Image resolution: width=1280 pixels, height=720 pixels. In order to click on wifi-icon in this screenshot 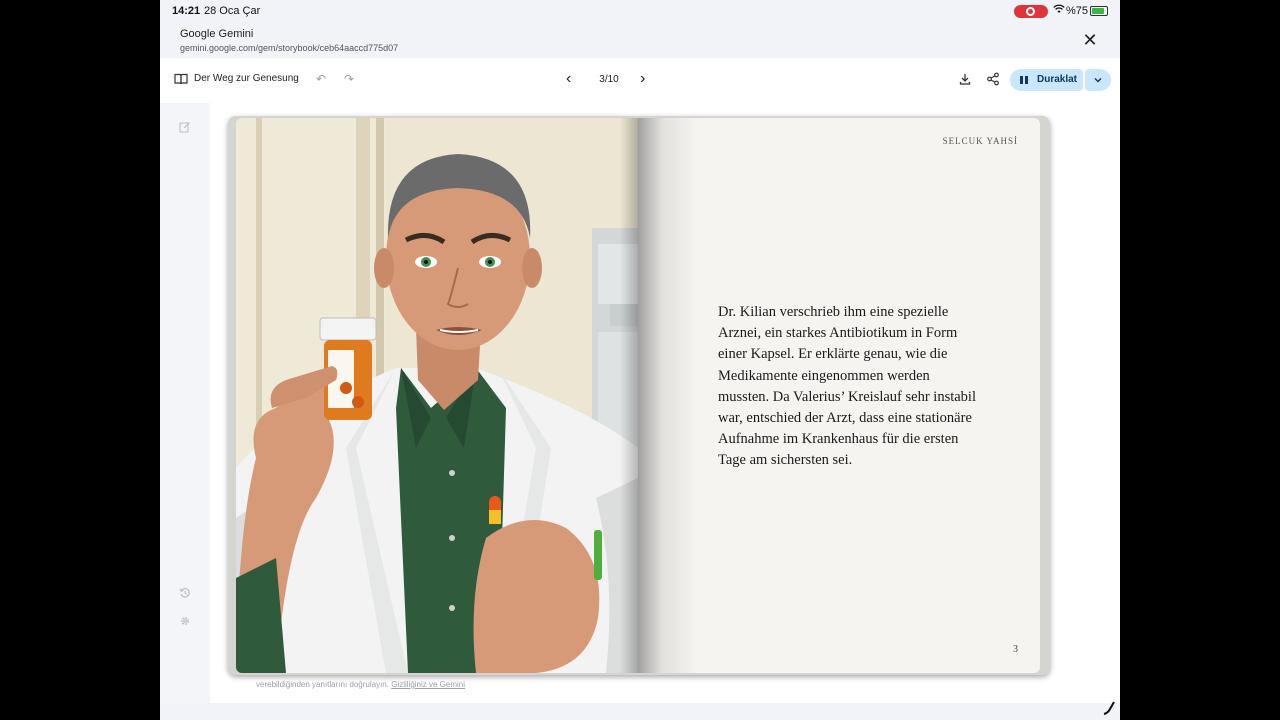, I will do `click(1059, 10)`.